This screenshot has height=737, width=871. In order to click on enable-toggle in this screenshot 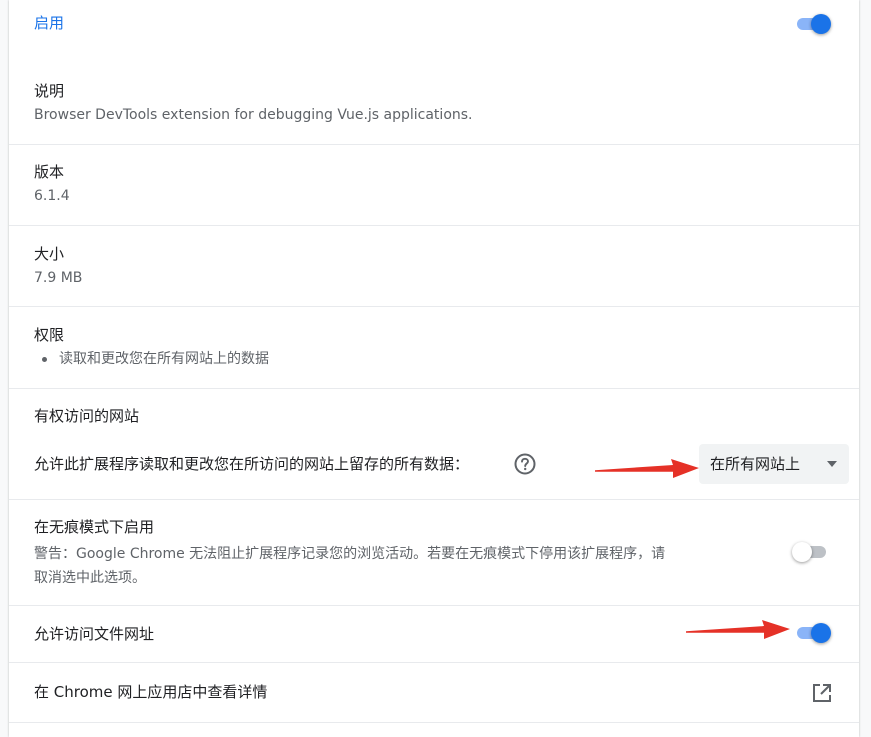, I will do `click(813, 24)`.